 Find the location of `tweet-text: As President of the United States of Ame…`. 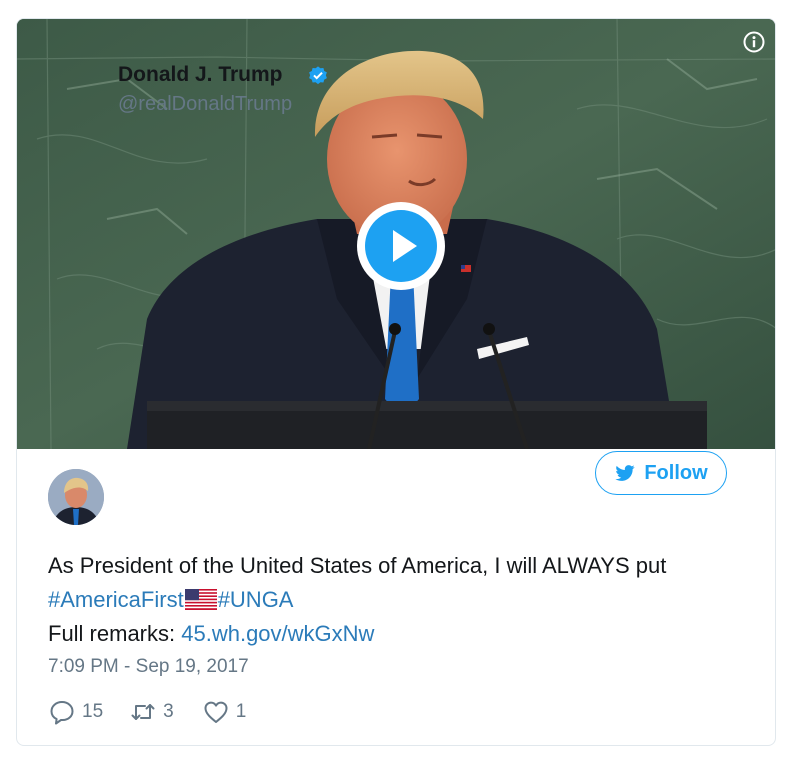

tweet-text: As President of the United States of Ame… is located at coordinates (403, 600).